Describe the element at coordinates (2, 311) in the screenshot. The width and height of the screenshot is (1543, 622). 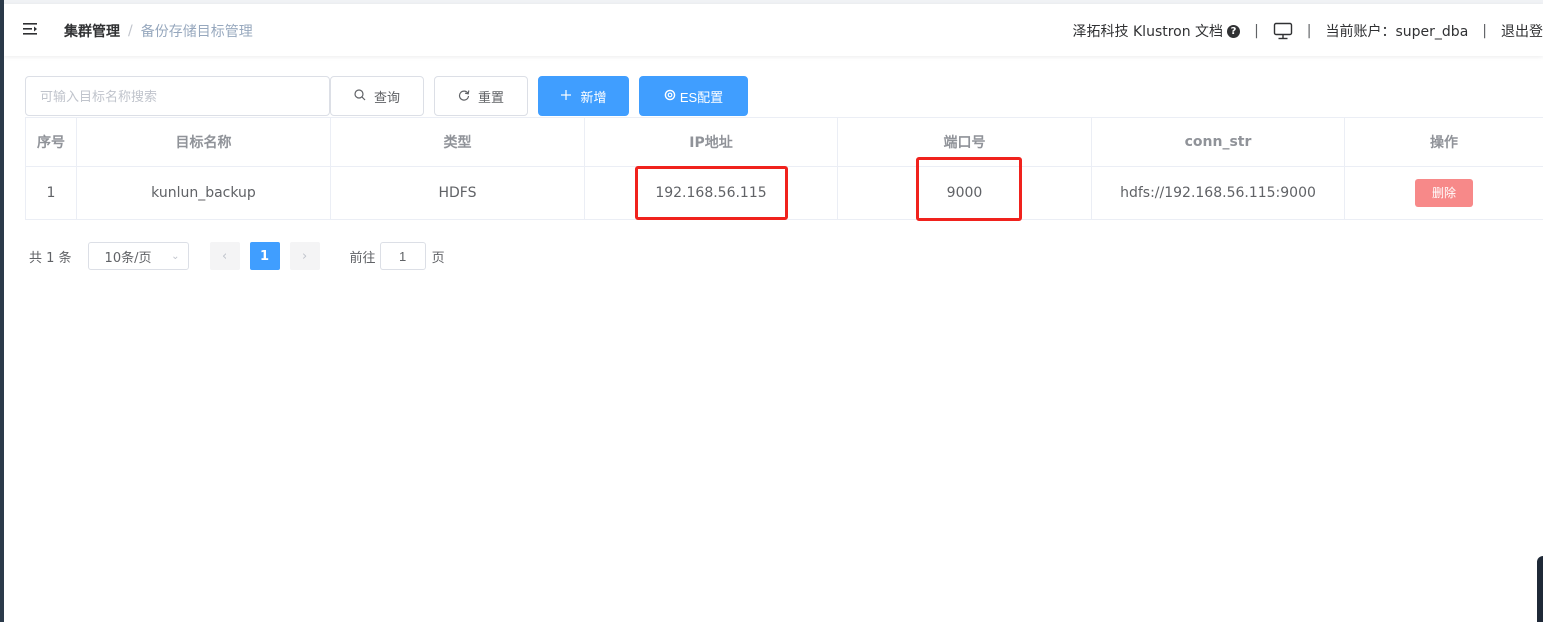
I see `sidebar-edge` at that location.